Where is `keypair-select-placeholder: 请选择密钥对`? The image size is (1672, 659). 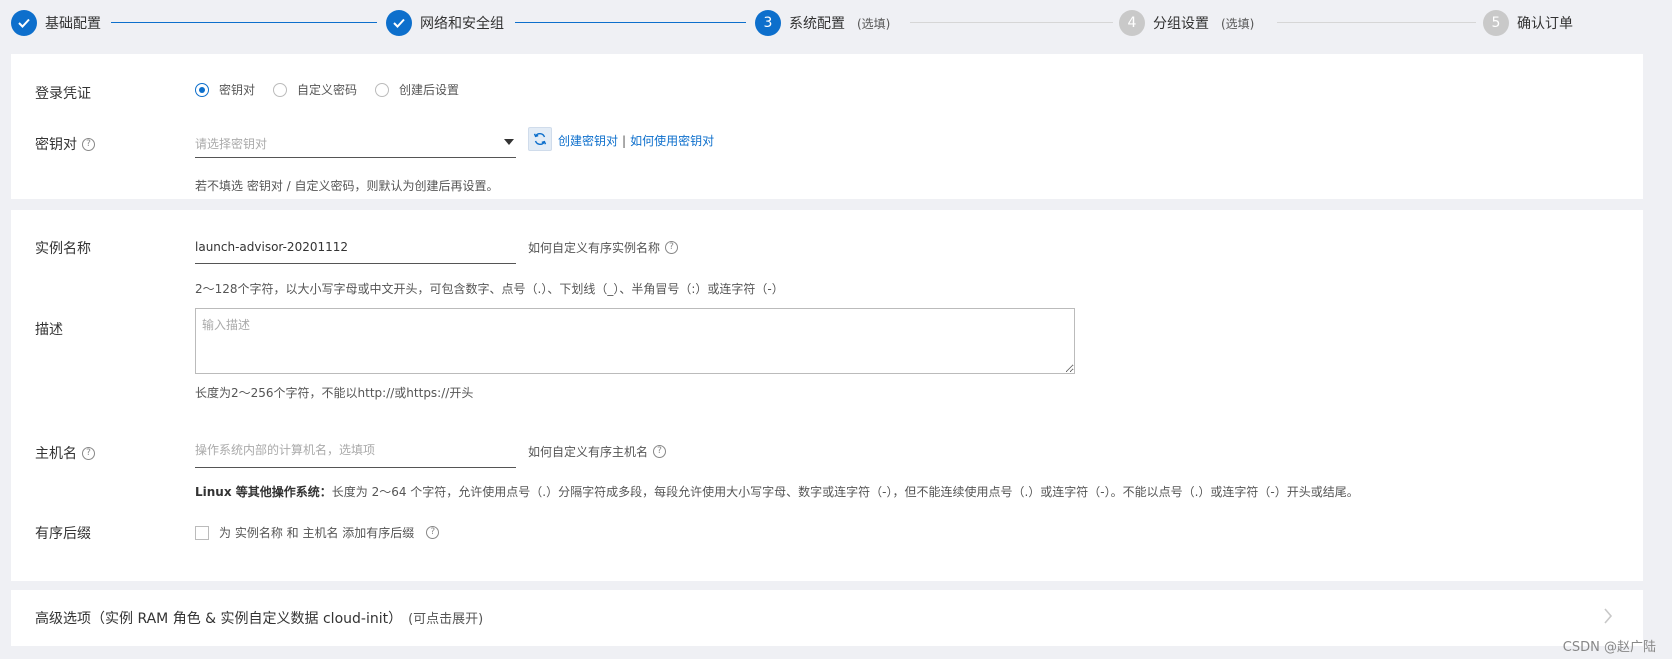
keypair-select-placeholder: 请选择密钥对 is located at coordinates (231, 144).